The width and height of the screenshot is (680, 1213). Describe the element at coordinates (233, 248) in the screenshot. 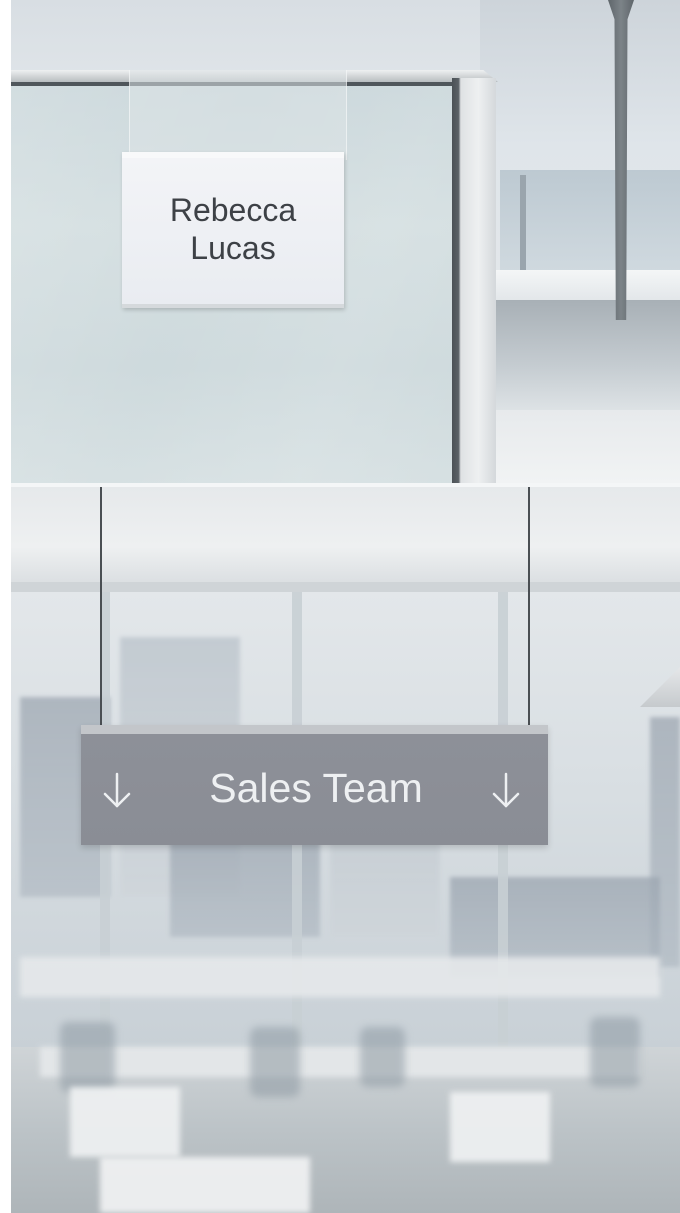

I see `name-plate-last-name: Lucas` at that location.